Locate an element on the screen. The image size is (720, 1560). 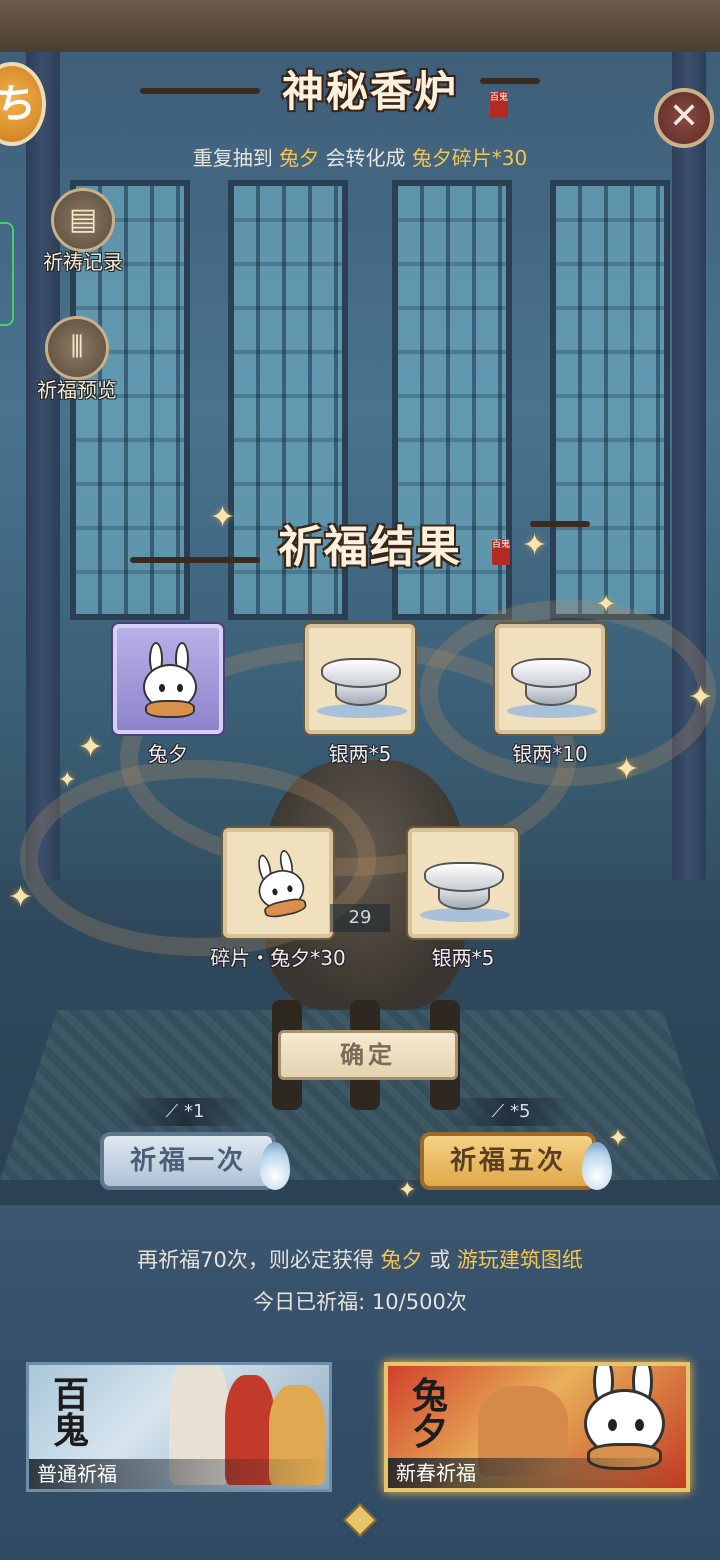
pray-five-cost: ⟋ *5 is located at coordinates (511, 1112).